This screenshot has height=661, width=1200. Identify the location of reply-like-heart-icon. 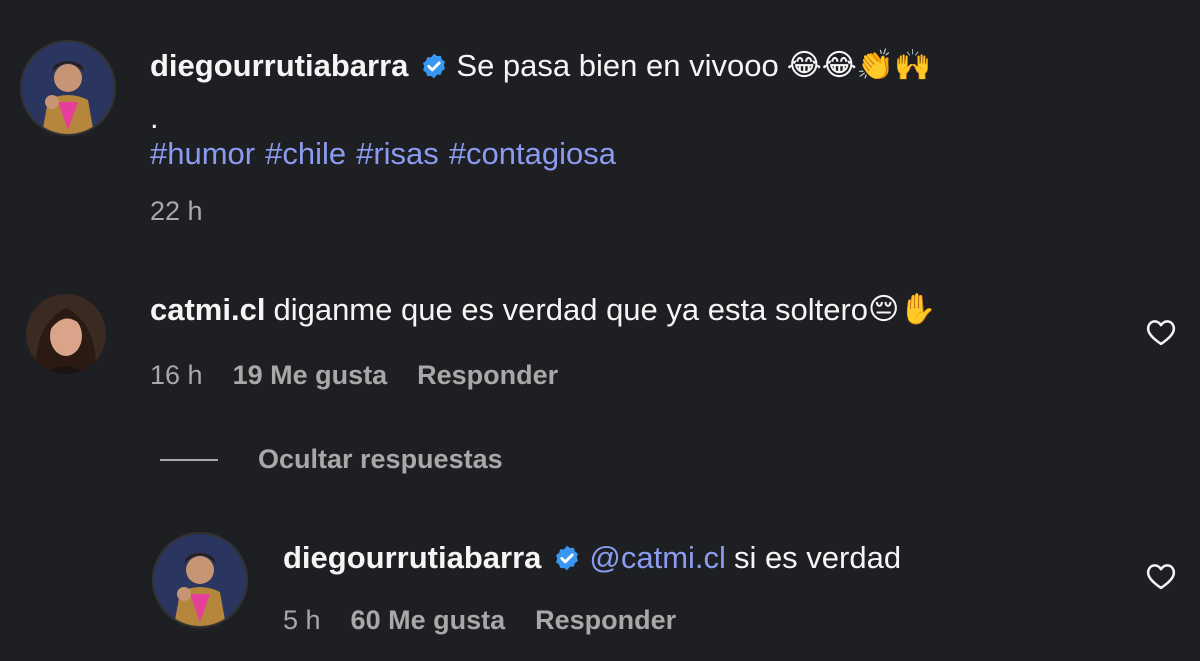
(1161, 576).